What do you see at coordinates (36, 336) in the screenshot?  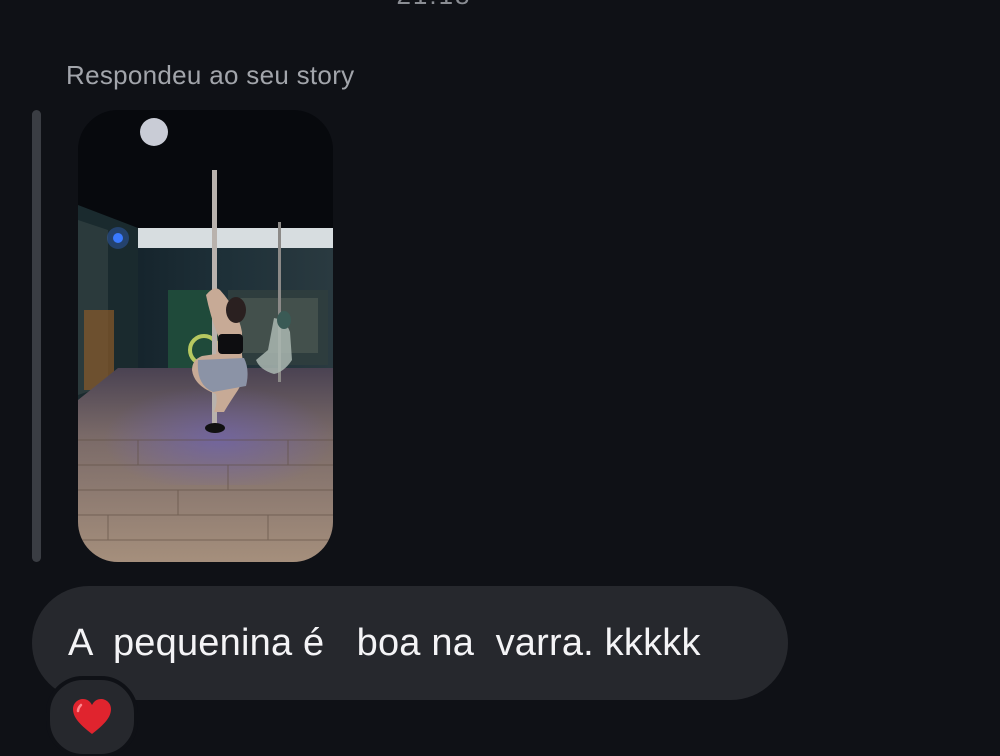 I see `reply-indicator-bar` at bounding box center [36, 336].